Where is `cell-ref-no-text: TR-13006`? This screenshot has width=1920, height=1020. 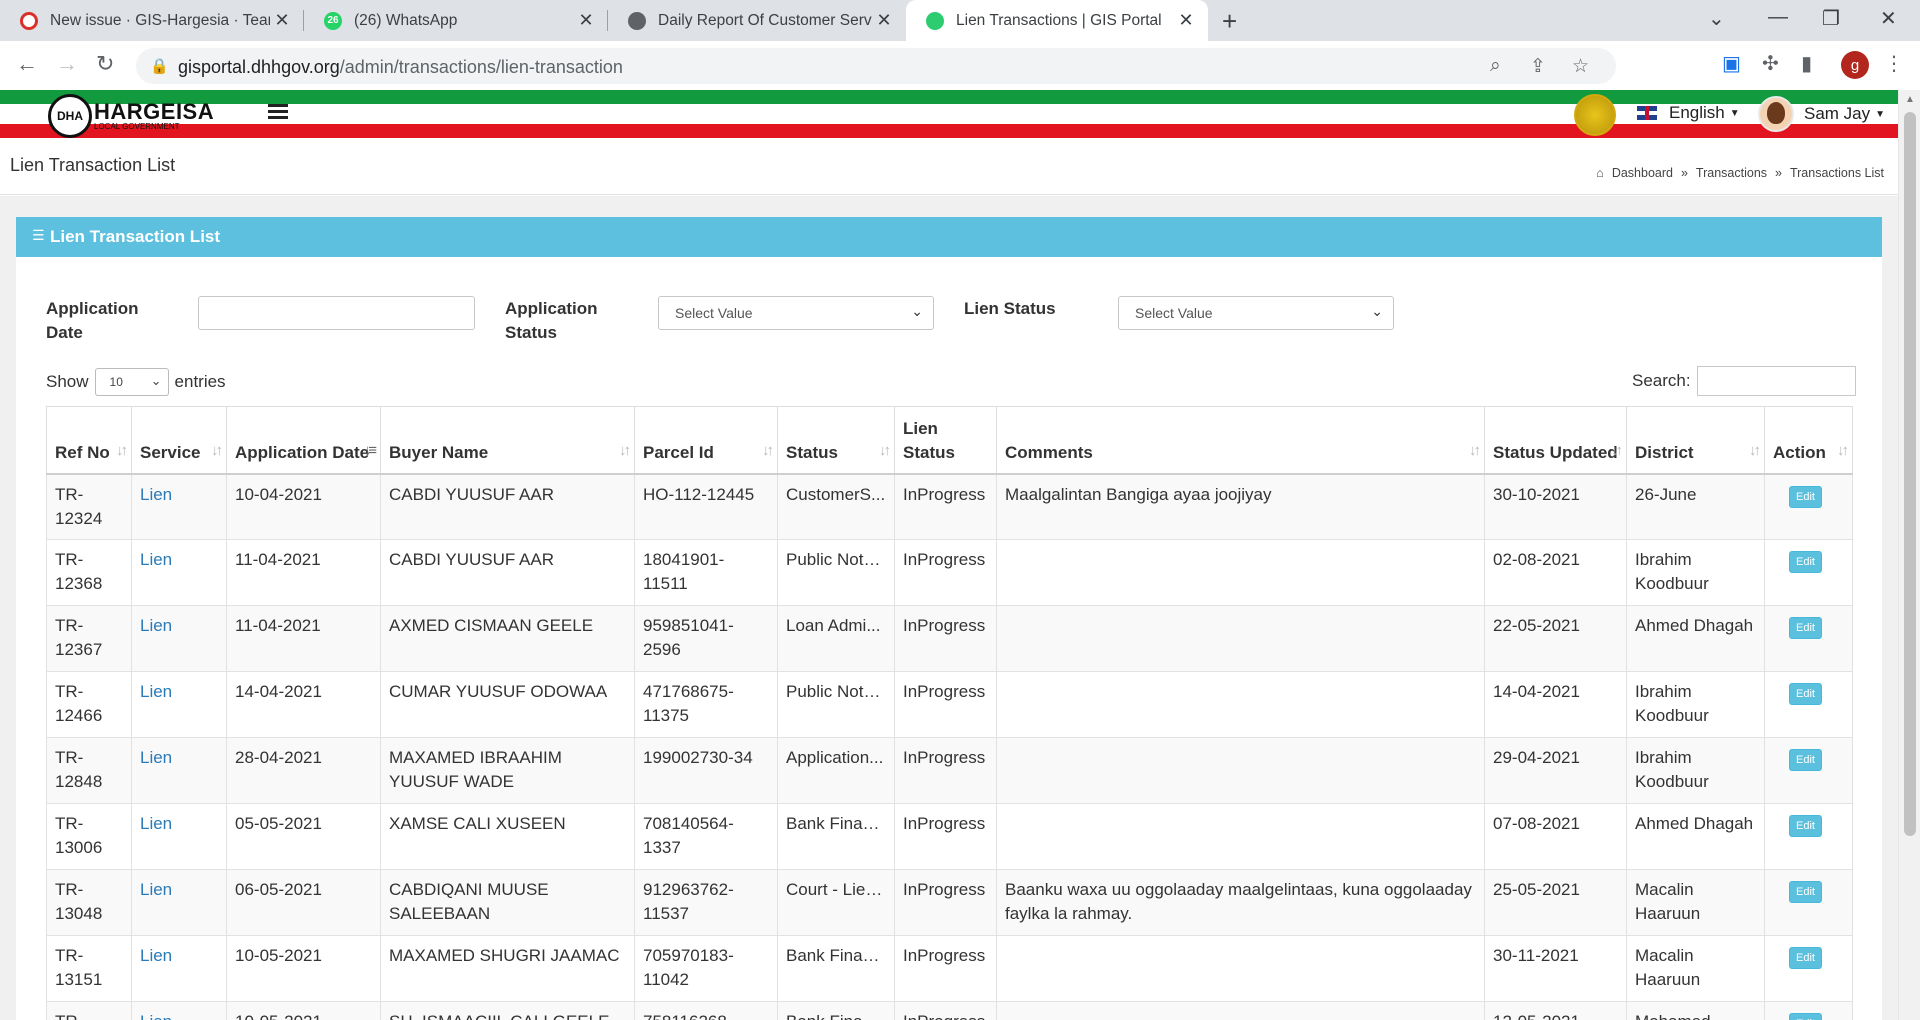
cell-ref-no-text: TR-13006 is located at coordinates (79, 835).